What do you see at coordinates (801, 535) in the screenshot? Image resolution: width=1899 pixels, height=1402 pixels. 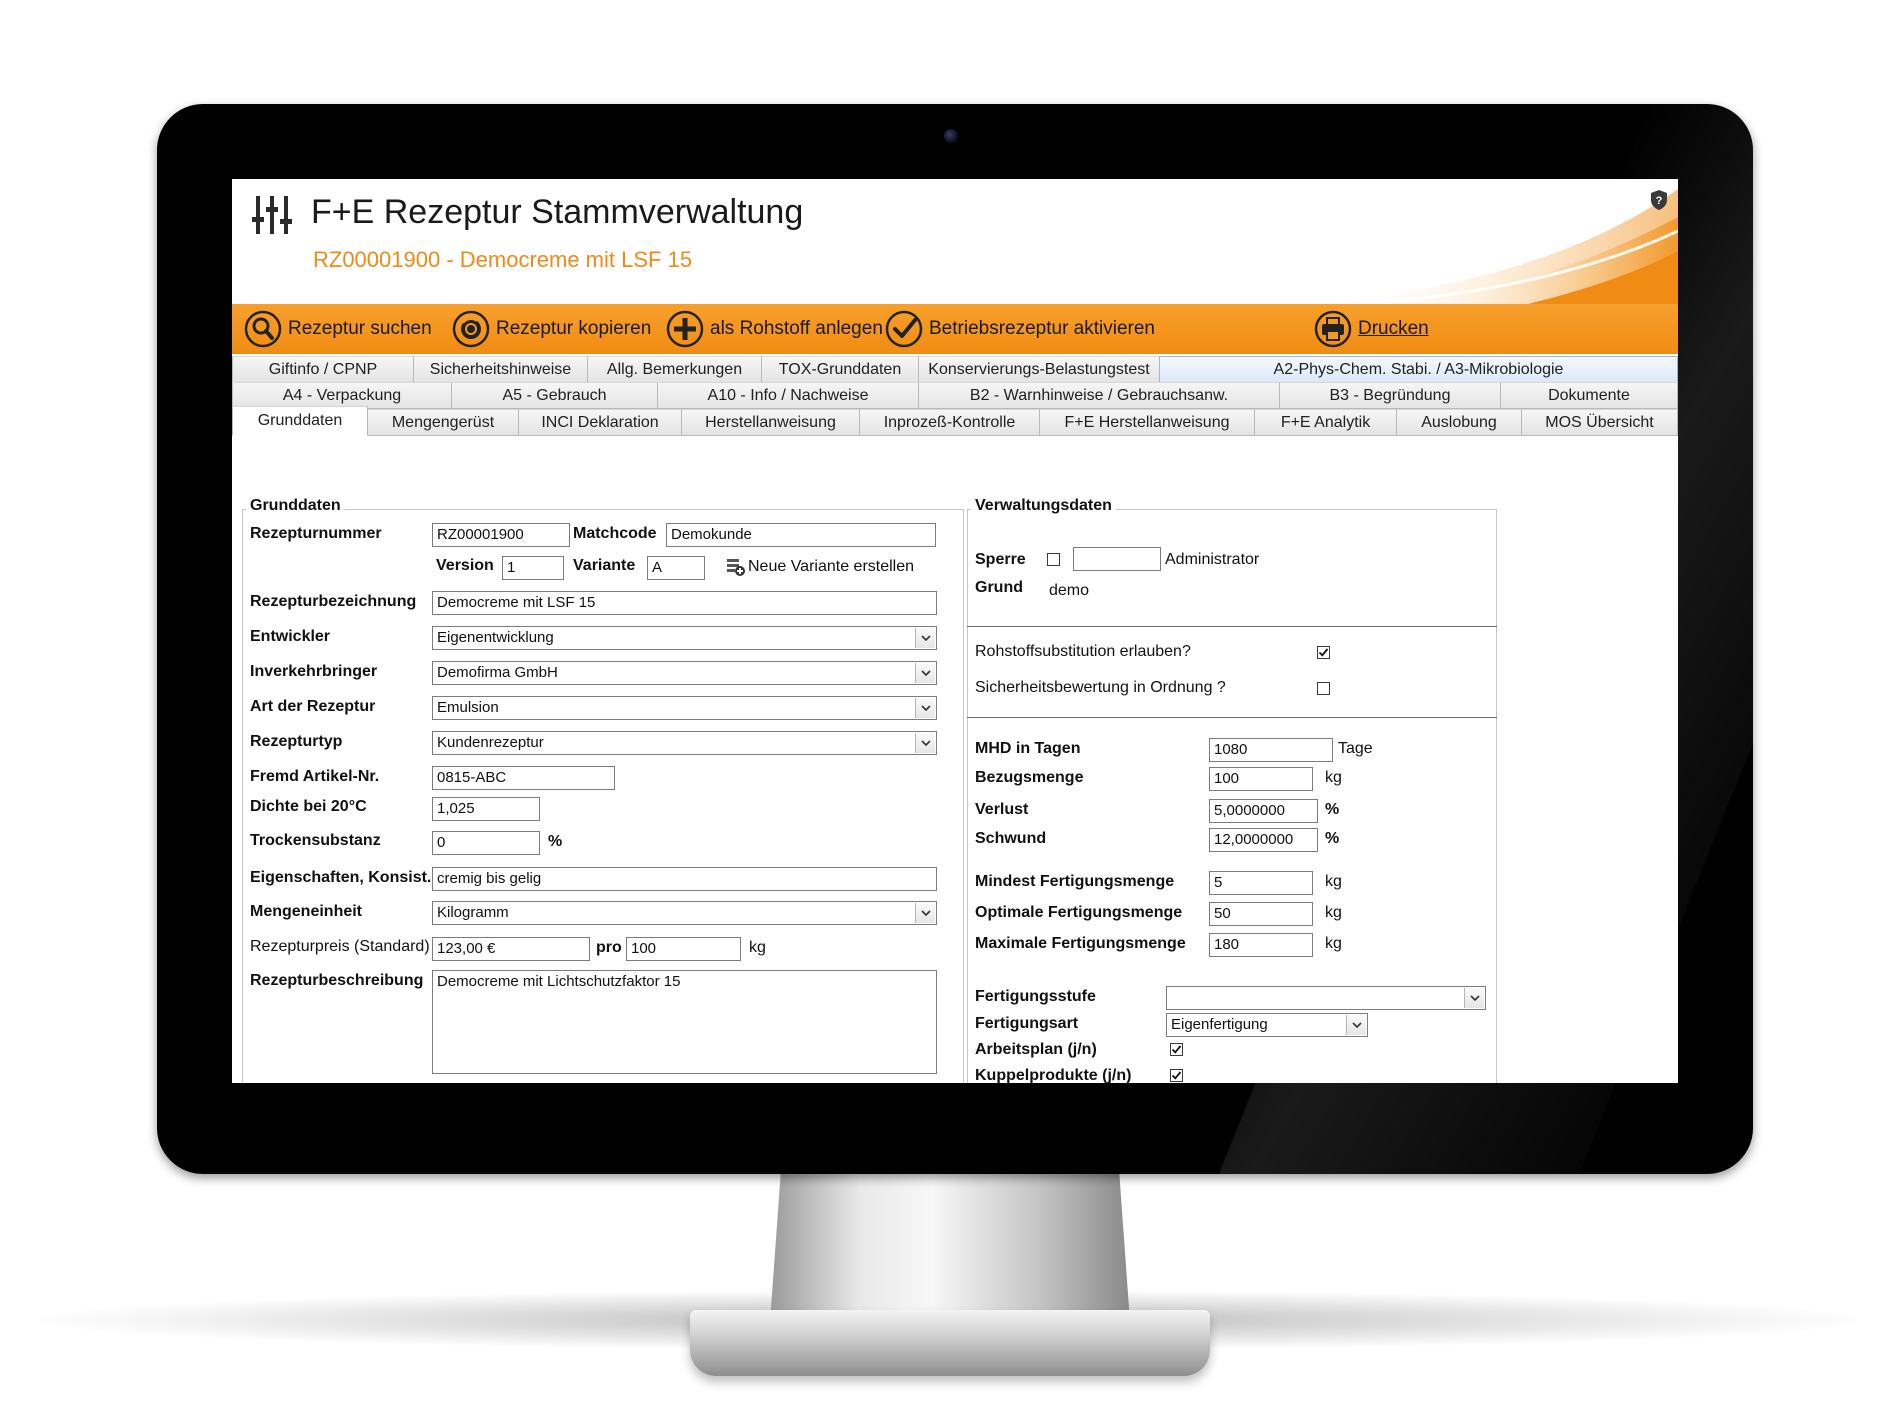 I see `matchcode-field: Demokunde` at bounding box center [801, 535].